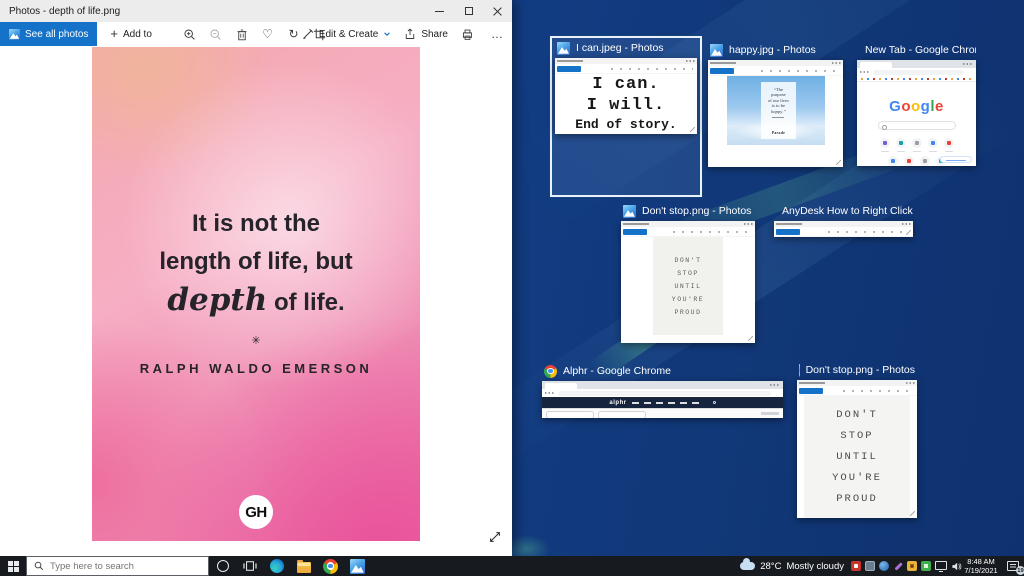  I want to click on action-center-button: 19, so click(1014, 566).